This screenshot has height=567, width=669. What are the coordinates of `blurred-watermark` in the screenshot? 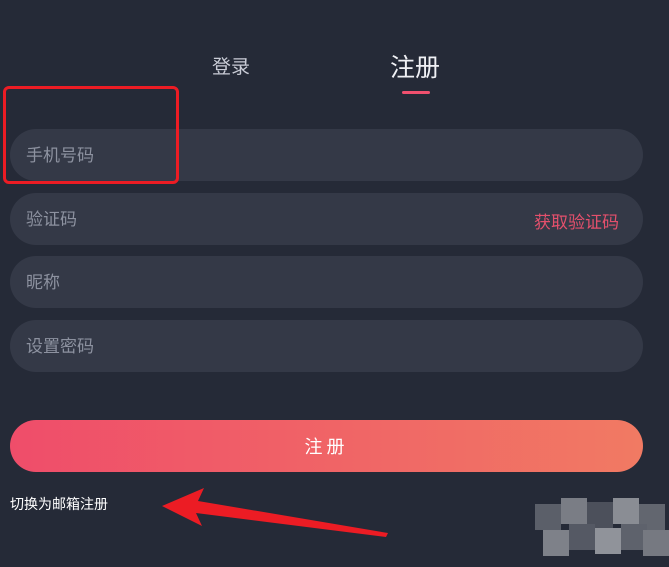 It's located at (602, 527).